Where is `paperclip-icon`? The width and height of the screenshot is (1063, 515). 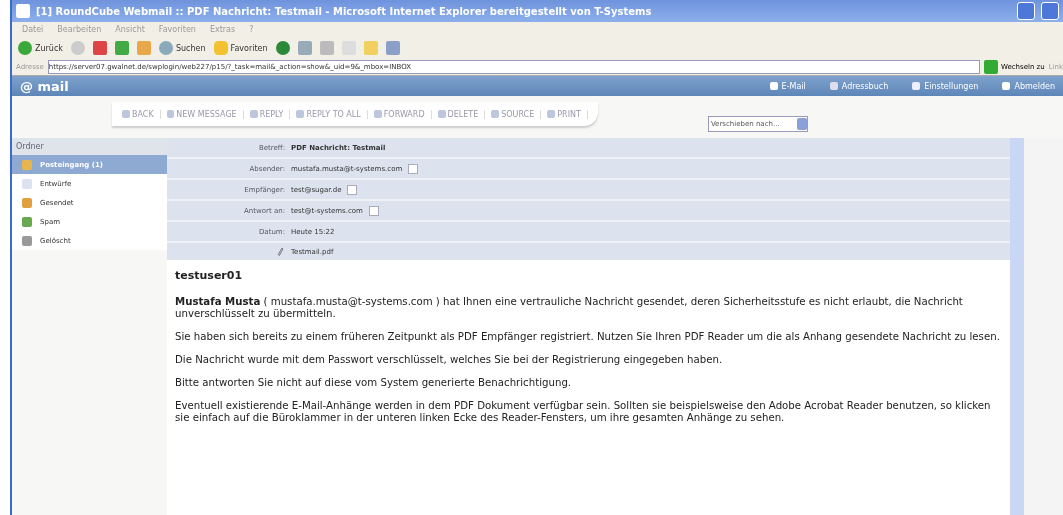
paperclip-icon is located at coordinates (281, 251).